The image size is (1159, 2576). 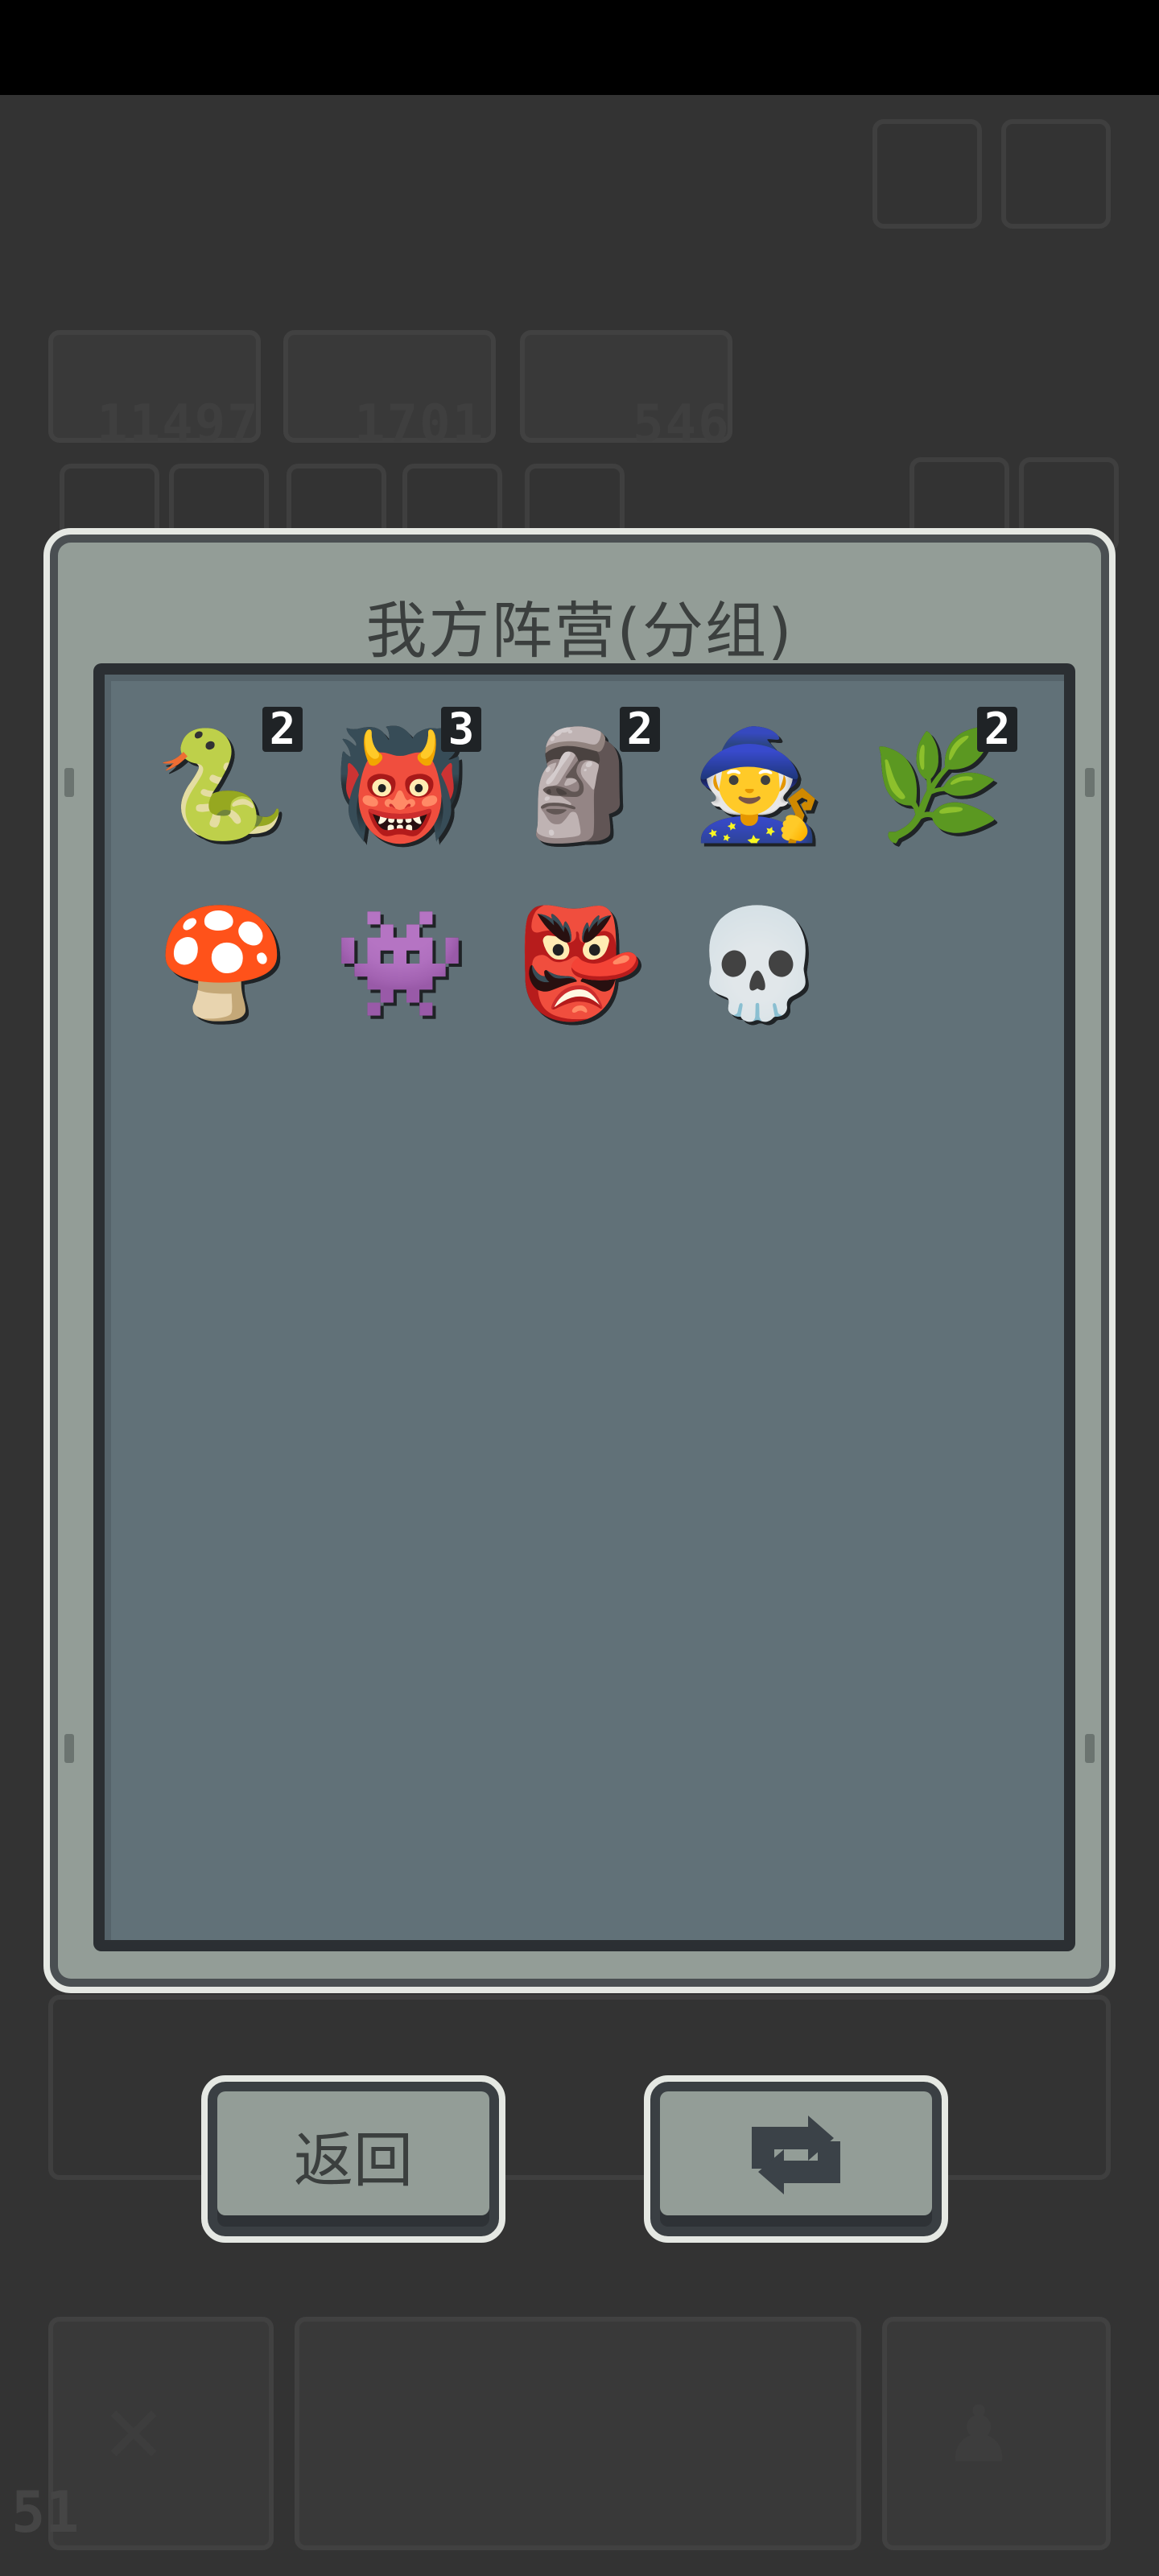 I want to click on unit-slot: 👹 3, so click(x=400, y=791).